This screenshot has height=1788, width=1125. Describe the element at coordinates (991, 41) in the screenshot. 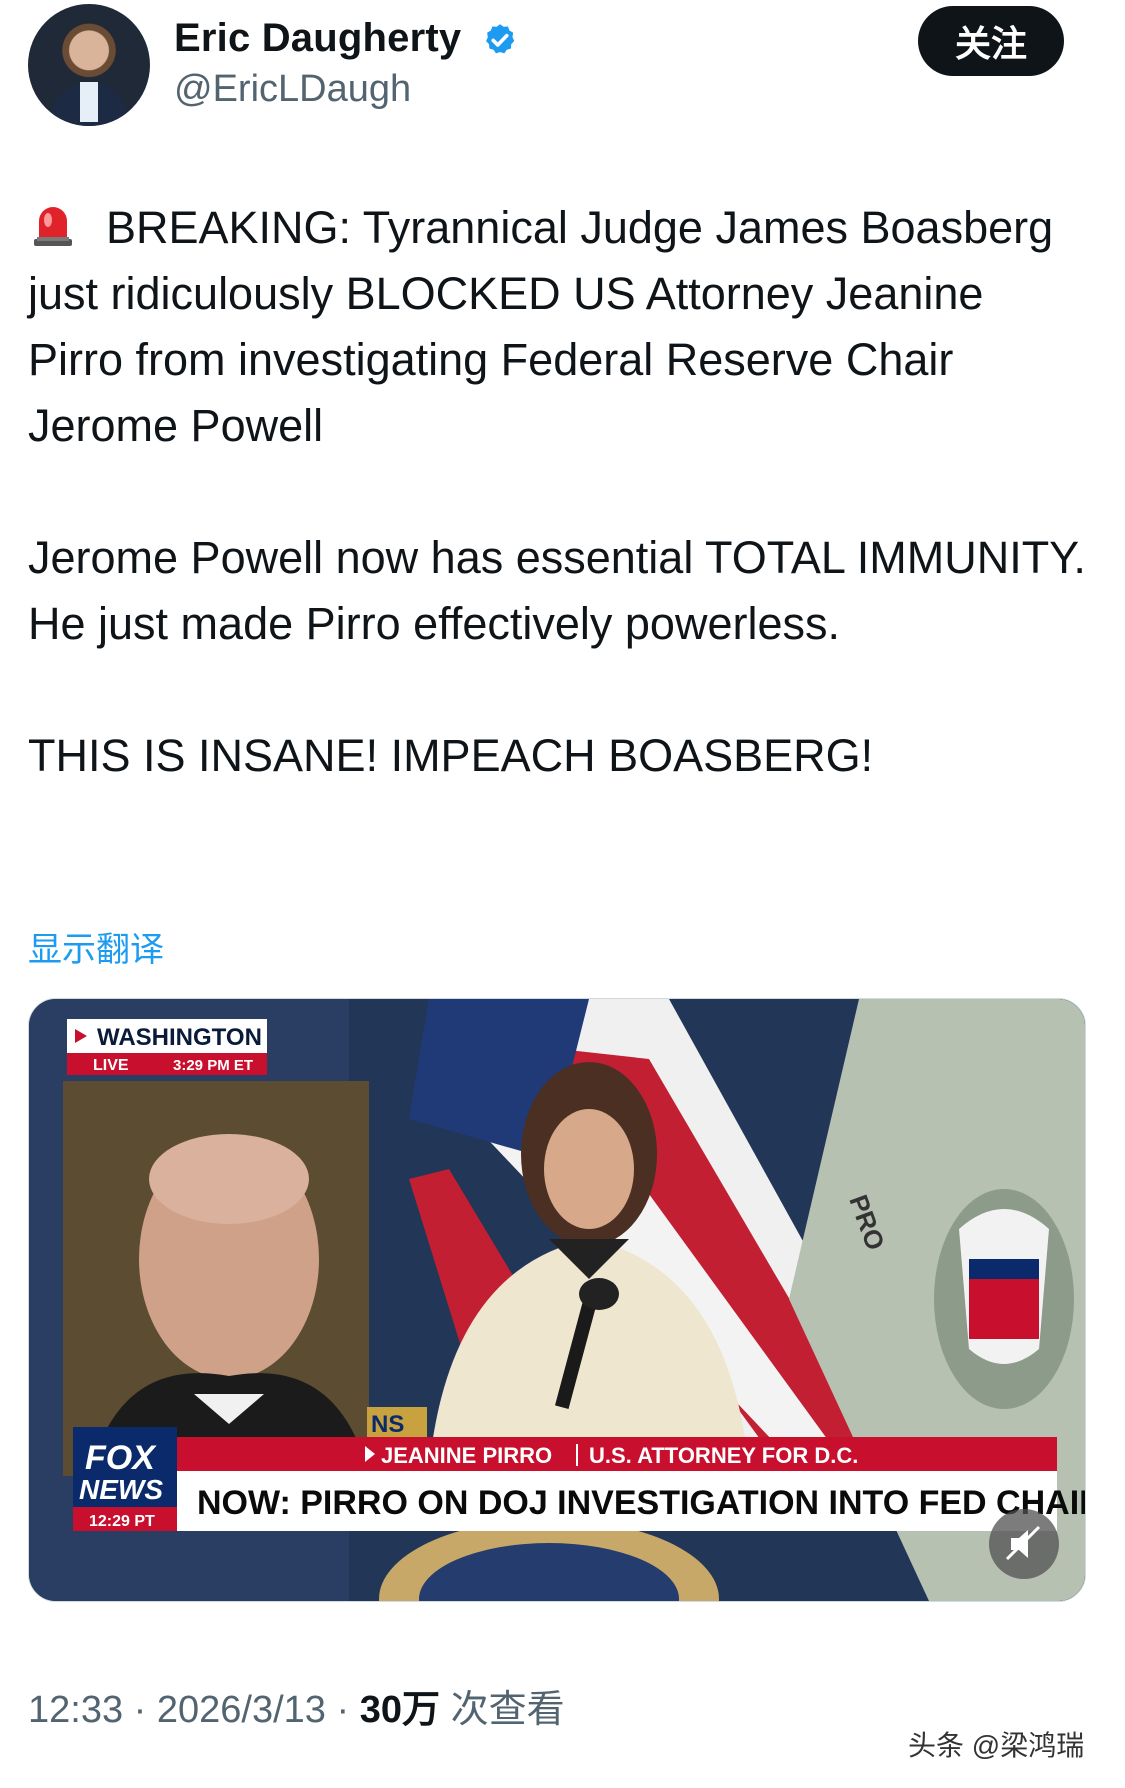

I see `follow-button: 关注` at that location.